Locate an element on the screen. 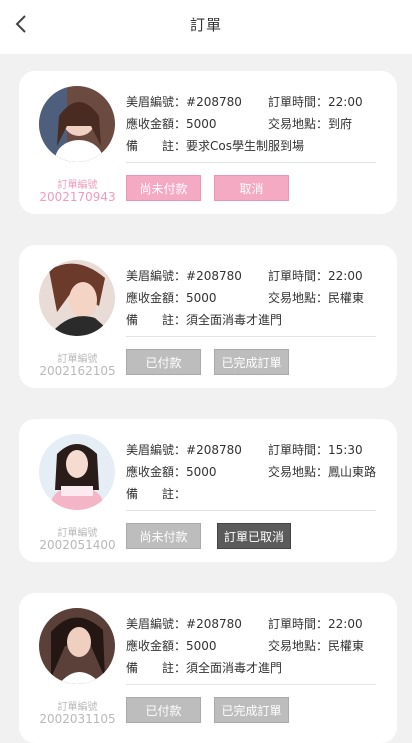 This screenshot has height=743, width=412. order-cancelled-button: 訂單已取消 is located at coordinates (254, 536).